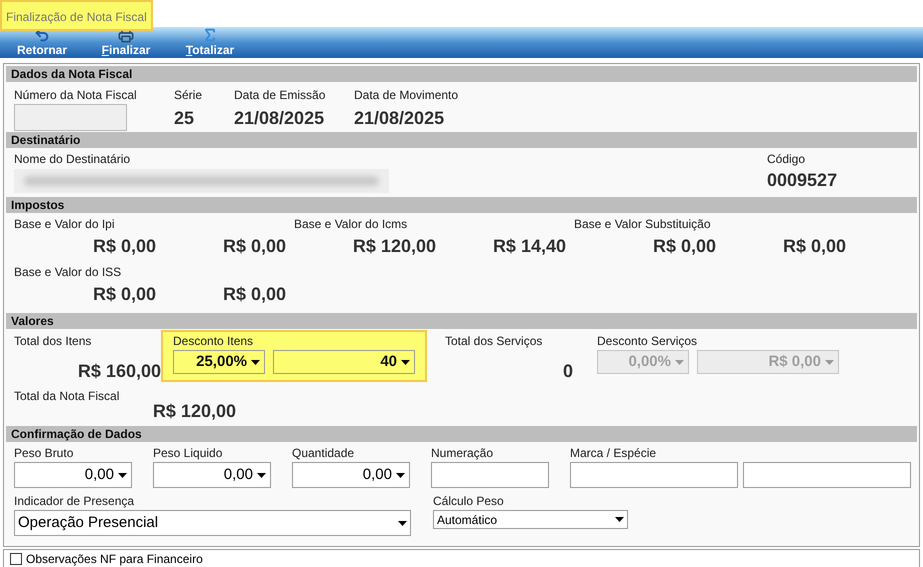 This screenshot has height=567, width=923. What do you see at coordinates (461, 74) in the screenshot?
I see `section-header: Dados da Nota Fiscal` at bounding box center [461, 74].